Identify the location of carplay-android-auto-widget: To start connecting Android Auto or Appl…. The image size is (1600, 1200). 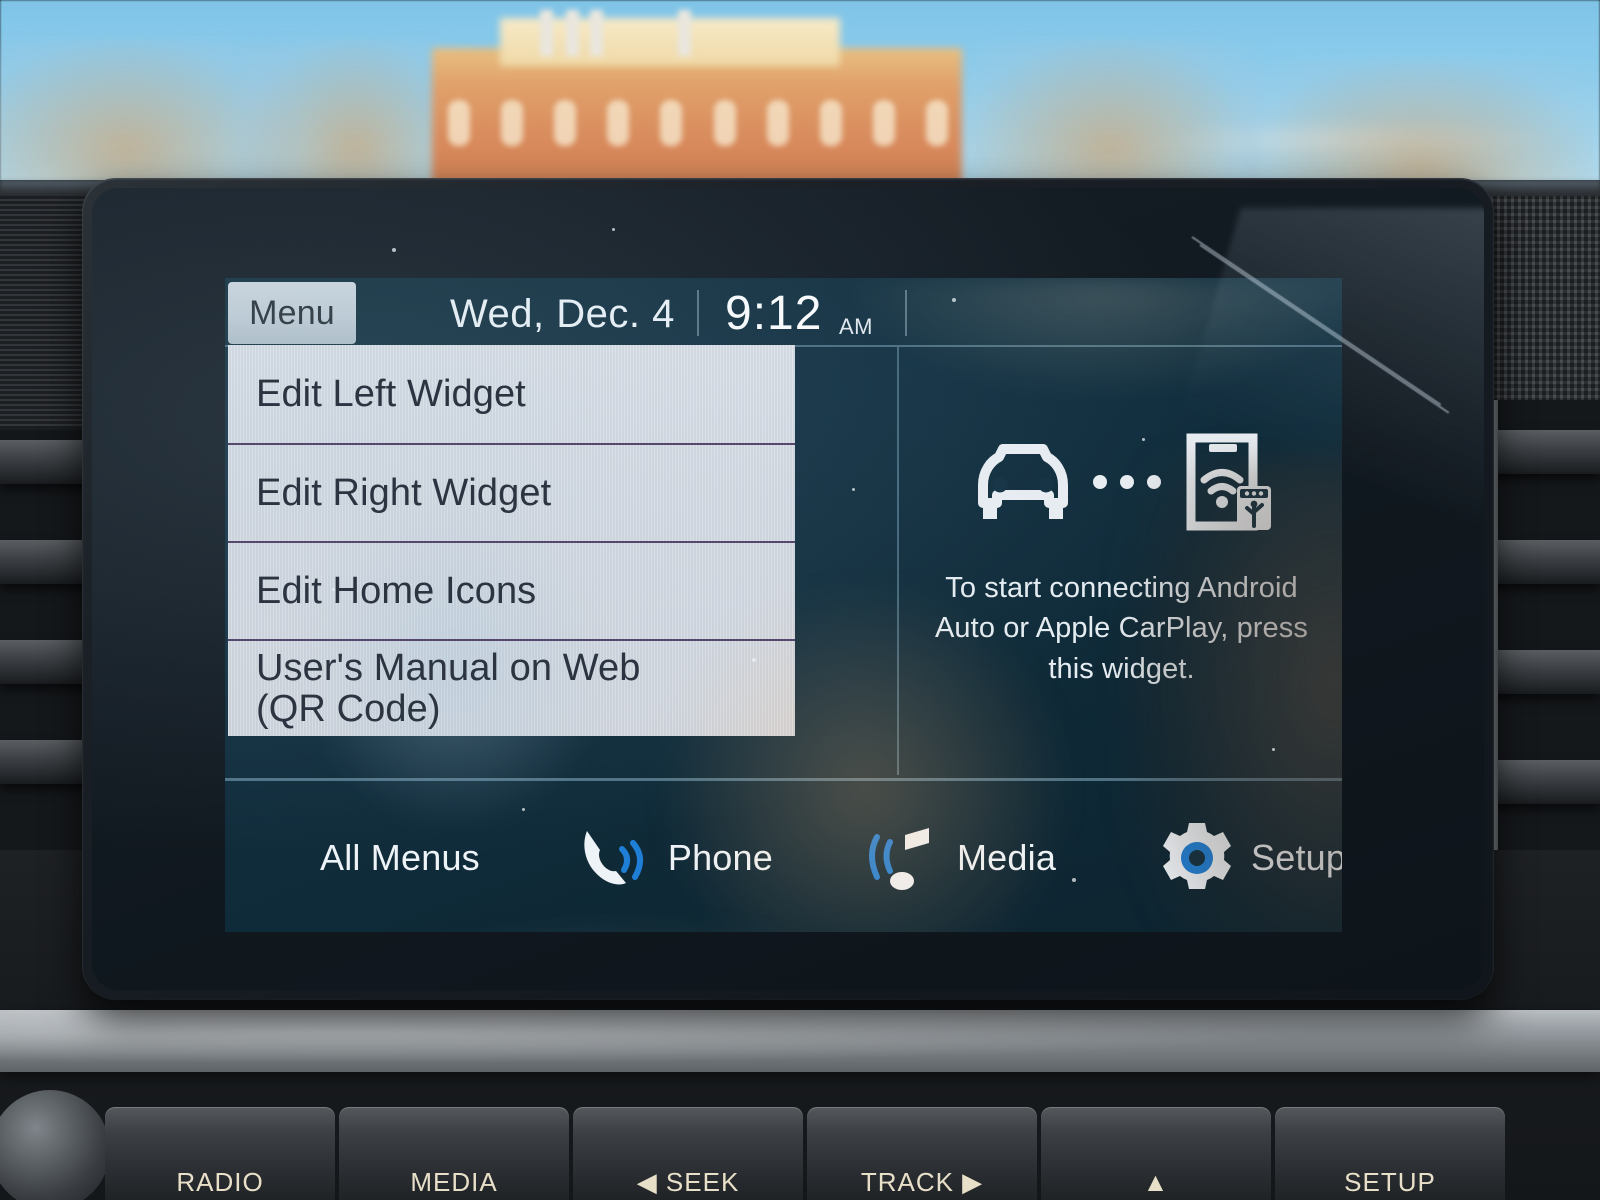
(1121, 560).